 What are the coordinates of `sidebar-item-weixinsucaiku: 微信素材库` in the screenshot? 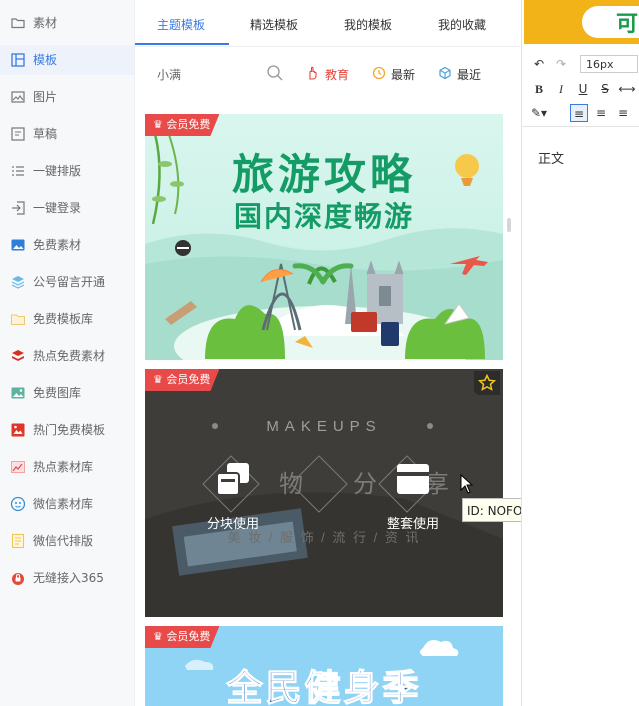 It's located at (67, 504).